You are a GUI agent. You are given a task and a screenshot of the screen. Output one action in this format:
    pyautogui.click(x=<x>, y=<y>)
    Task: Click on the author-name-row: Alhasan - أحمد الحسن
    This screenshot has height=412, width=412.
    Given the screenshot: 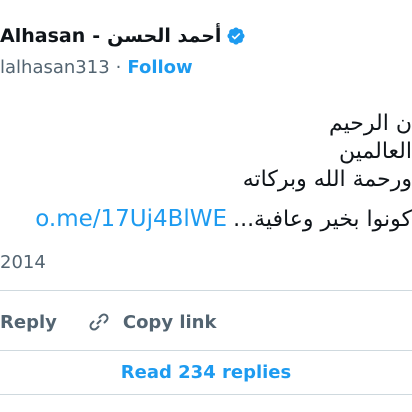 What is the action you would take?
    pyautogui.click(x=123, y=36)
    